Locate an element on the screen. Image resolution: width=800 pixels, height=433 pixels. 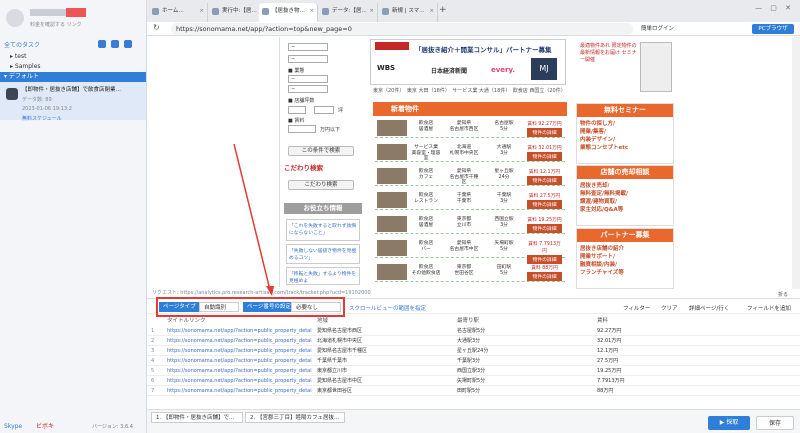
filter-button: フィルター is located at coordinates (636, 308).